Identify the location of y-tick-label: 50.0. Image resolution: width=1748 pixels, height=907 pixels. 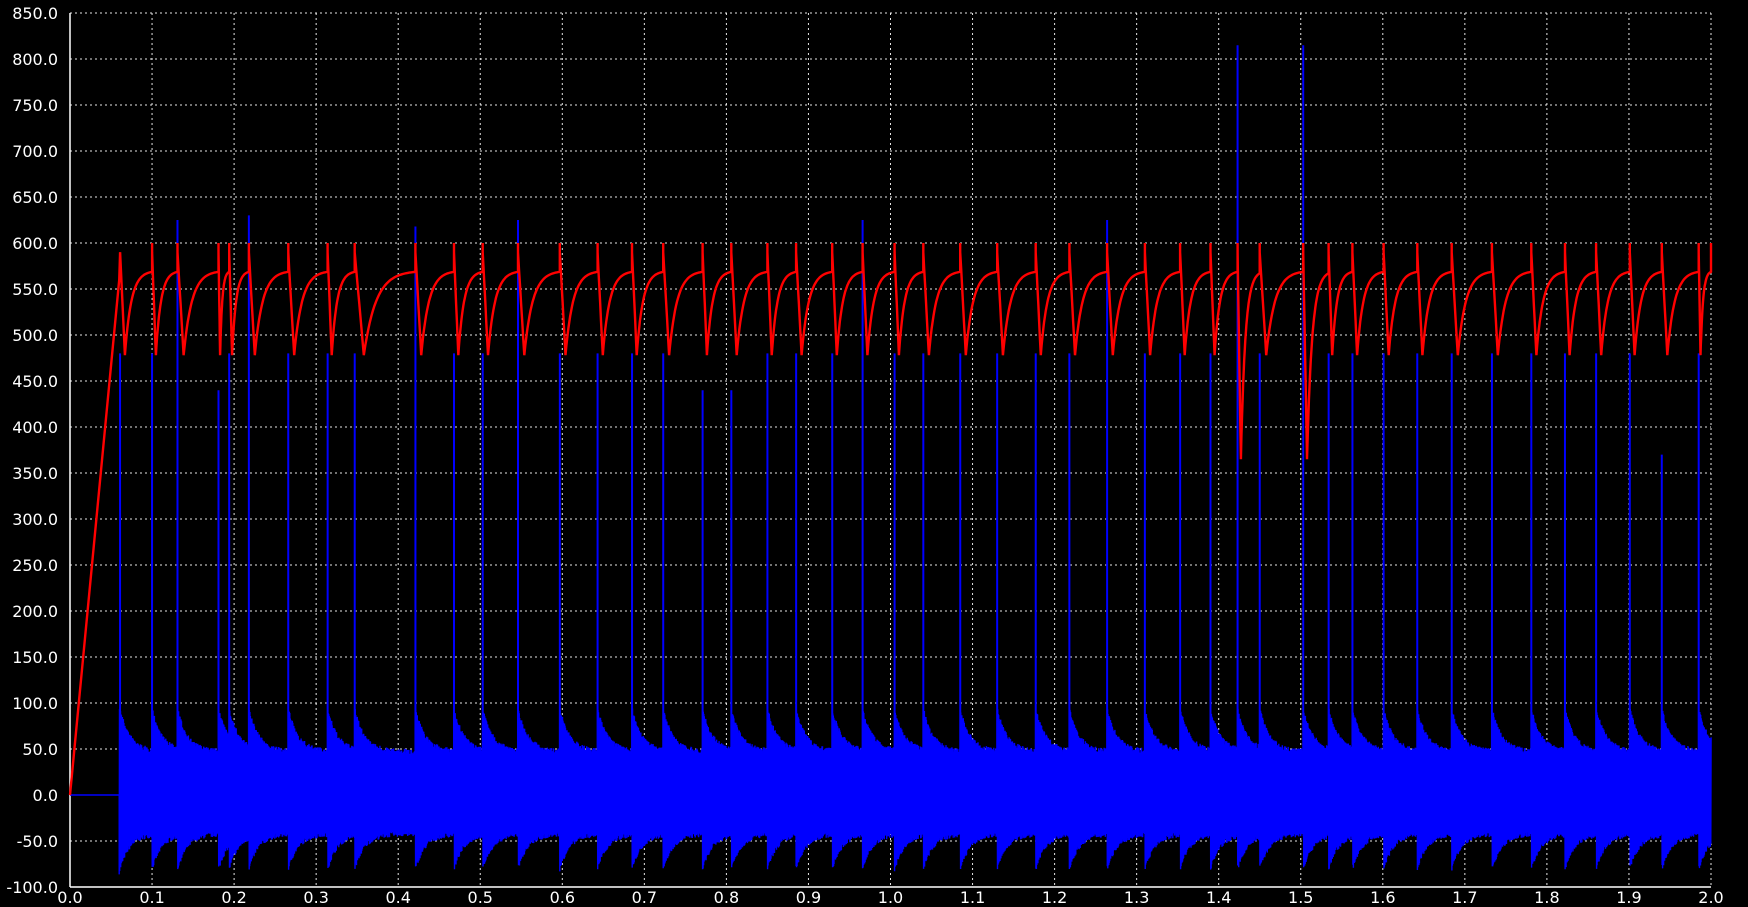
(40, 749).